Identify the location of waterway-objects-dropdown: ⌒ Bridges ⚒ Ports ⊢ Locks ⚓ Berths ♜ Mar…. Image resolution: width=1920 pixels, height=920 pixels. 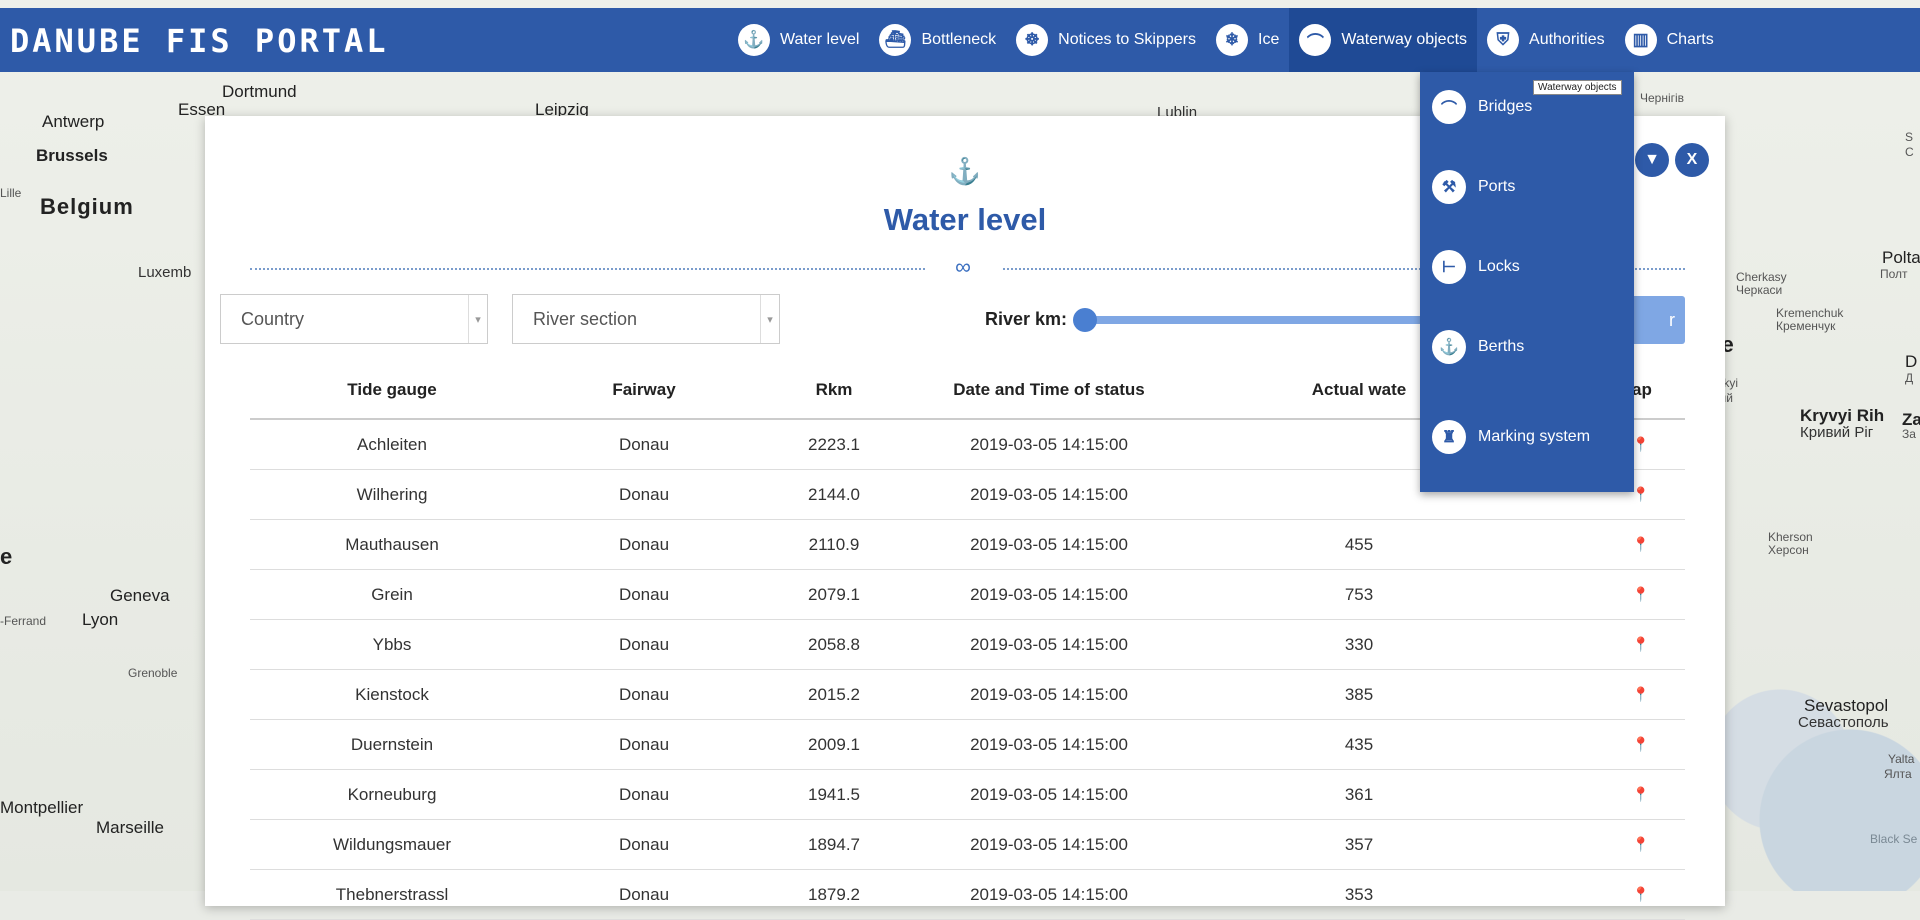
(1527, 282).